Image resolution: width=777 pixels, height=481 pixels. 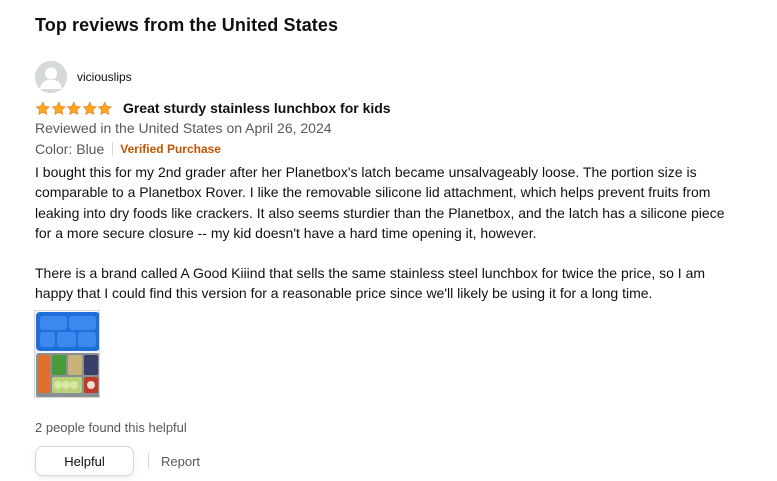 I want to click on star-rating, so click(x=74, y=108).